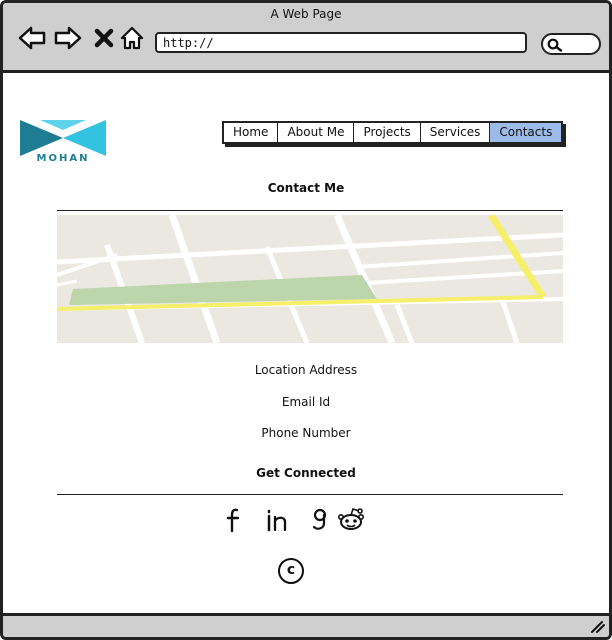 The height and width of the screenshot is (640, 612). Describe the element at coordinates (320, 520) in the screenshot. I see `google-plus-icon` at that location.